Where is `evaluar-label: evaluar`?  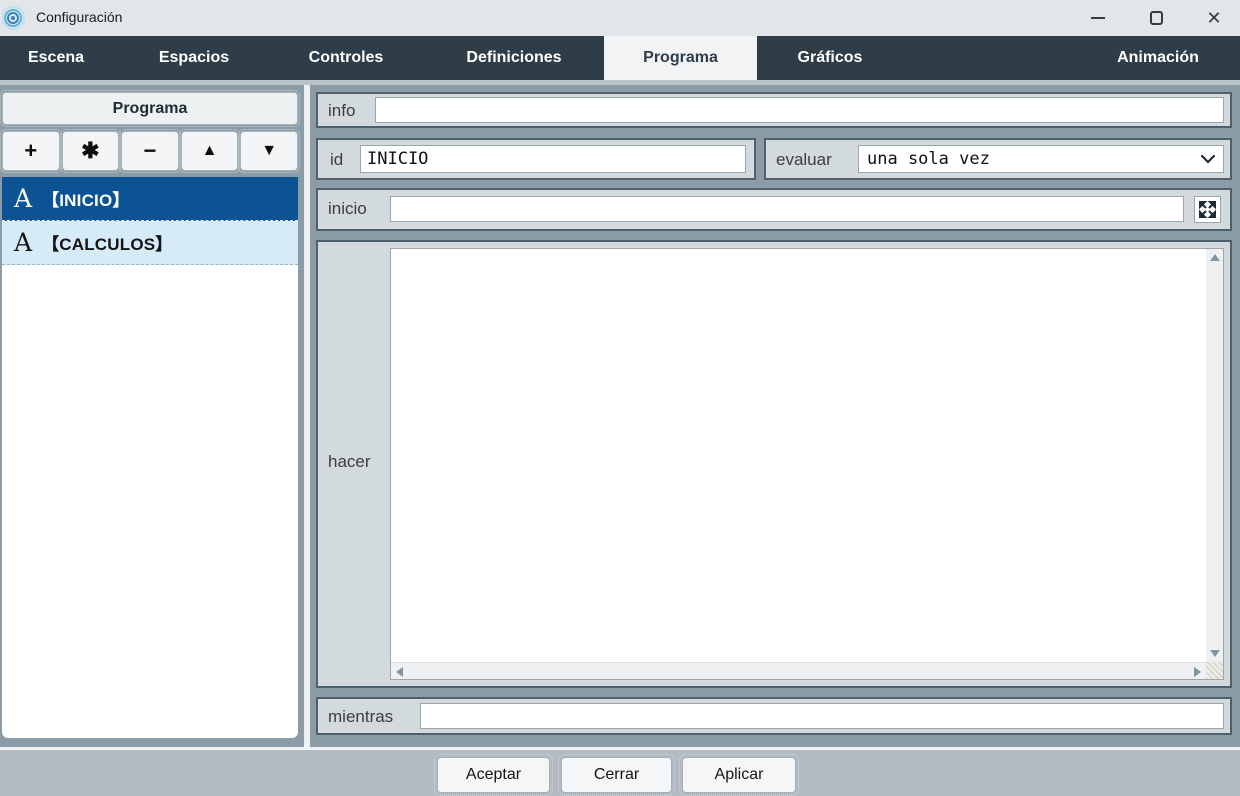
evaluar-label: evaluar is located at coordinates (804, 159).